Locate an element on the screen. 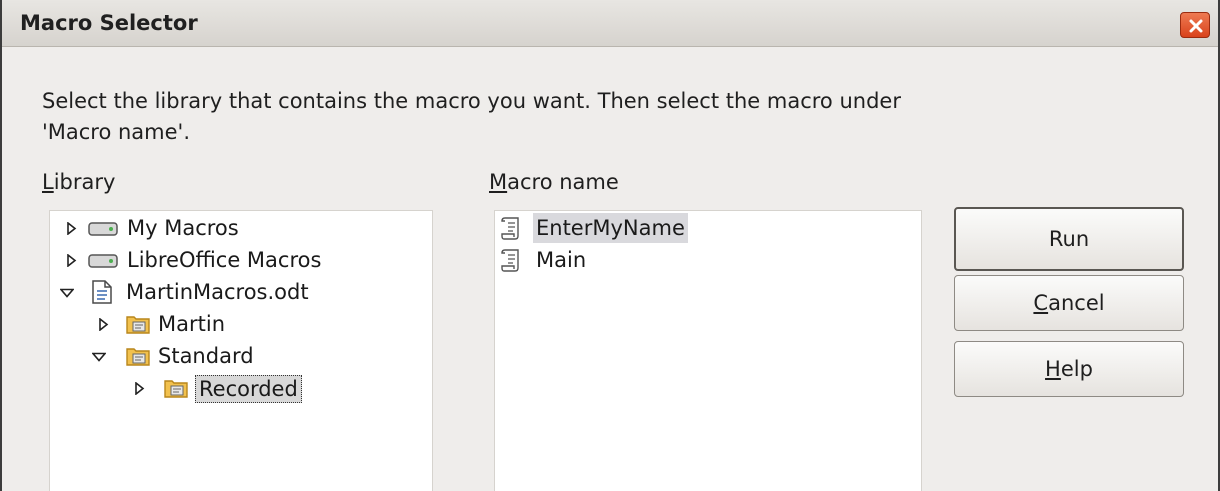 The image size is (1220, 491). tree-item-label: Standard is located at coordinates (206, 356).